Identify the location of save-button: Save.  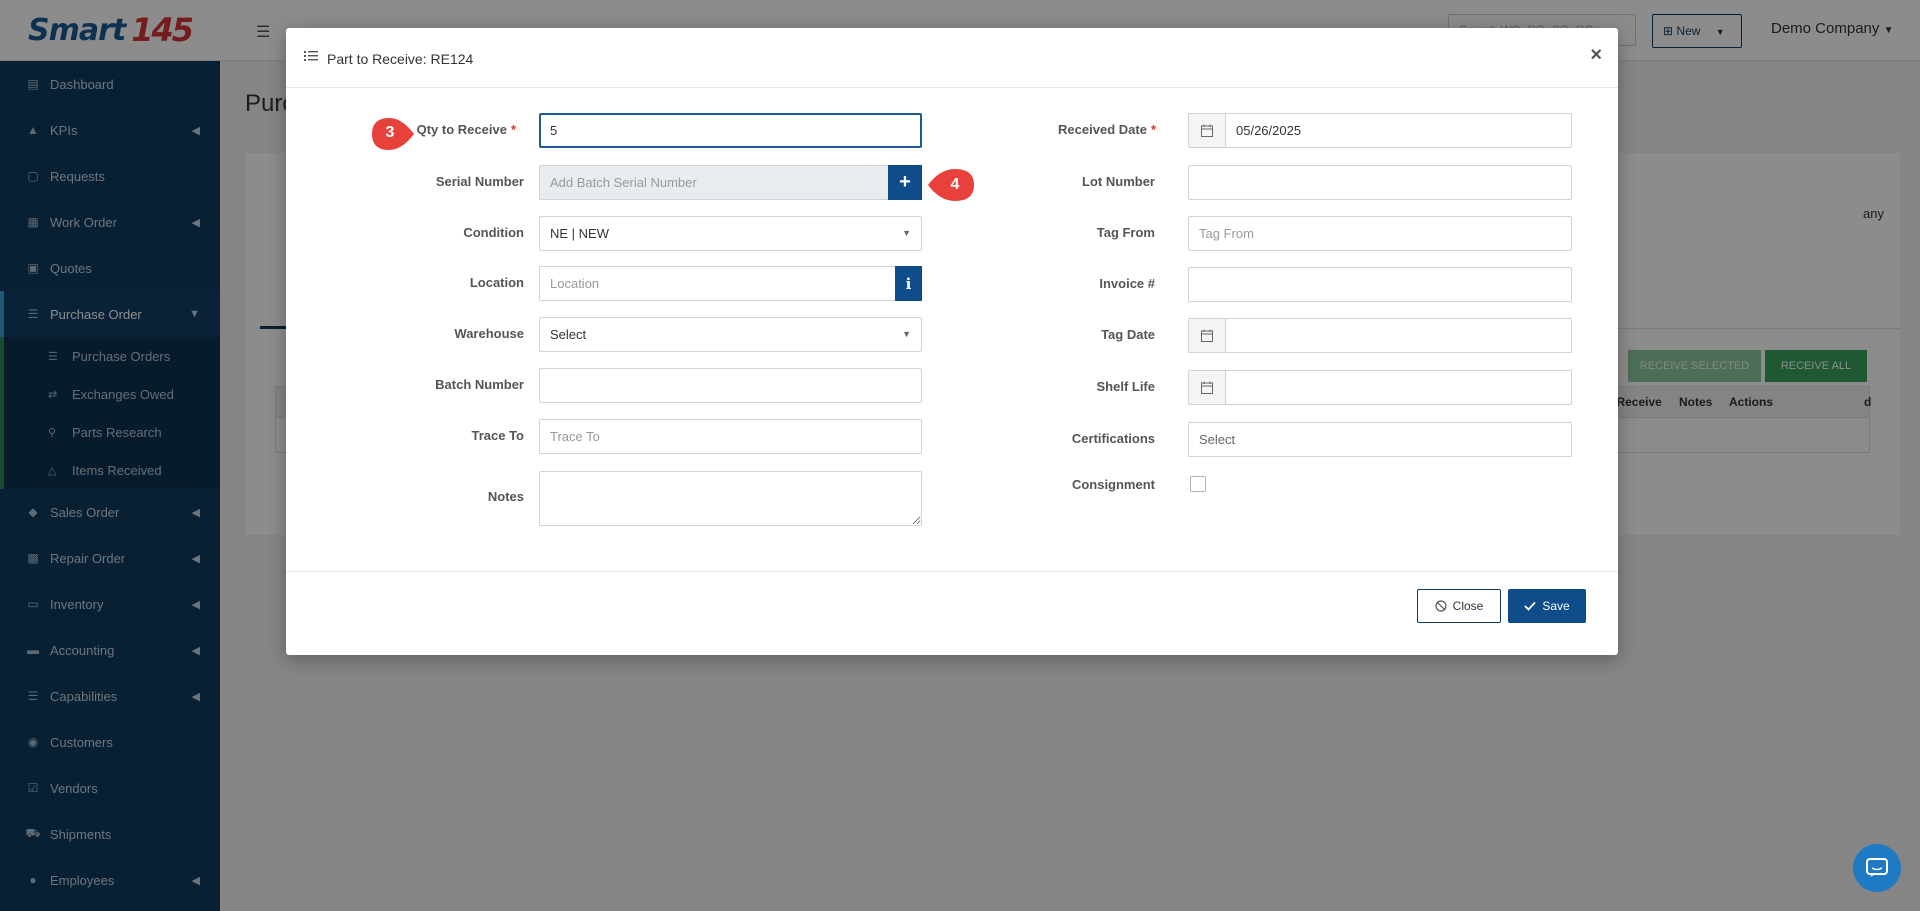
(1547, 606).